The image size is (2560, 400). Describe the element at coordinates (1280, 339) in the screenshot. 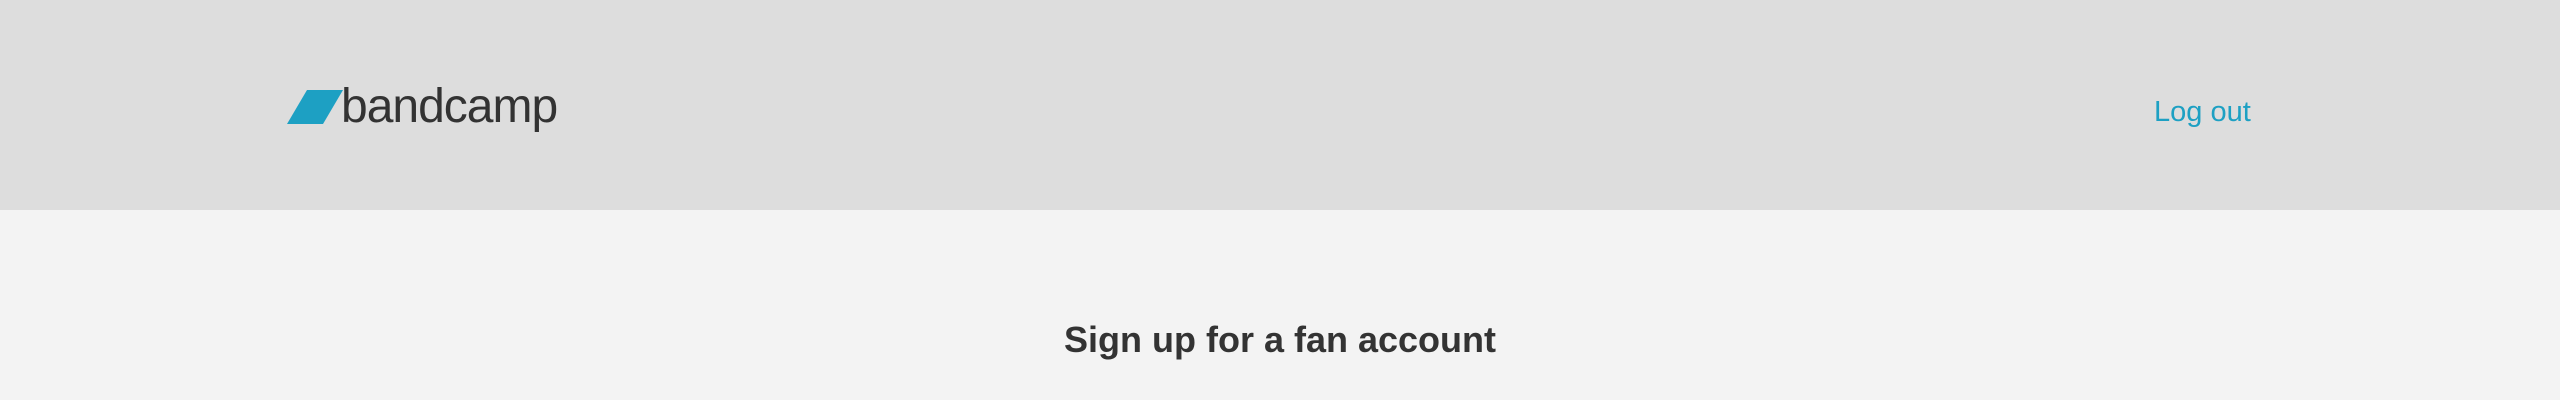

I see `page-title: Sign up for a fan account` at that location.